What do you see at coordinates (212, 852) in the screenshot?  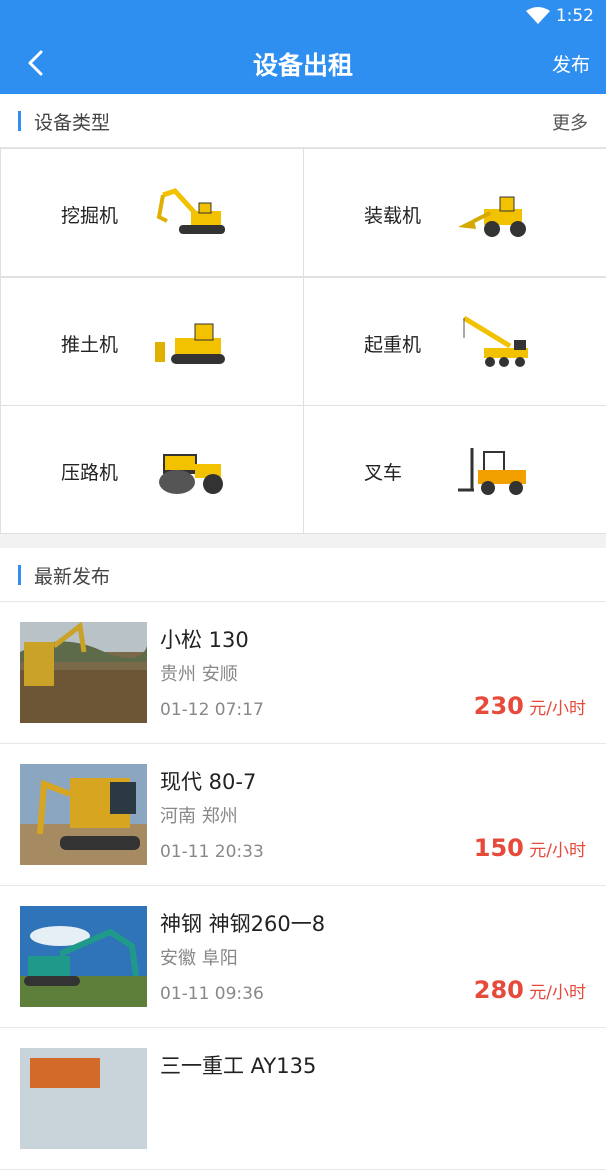 I see `listing-date: 01-11 20:33` at bounding box center [212, 852].